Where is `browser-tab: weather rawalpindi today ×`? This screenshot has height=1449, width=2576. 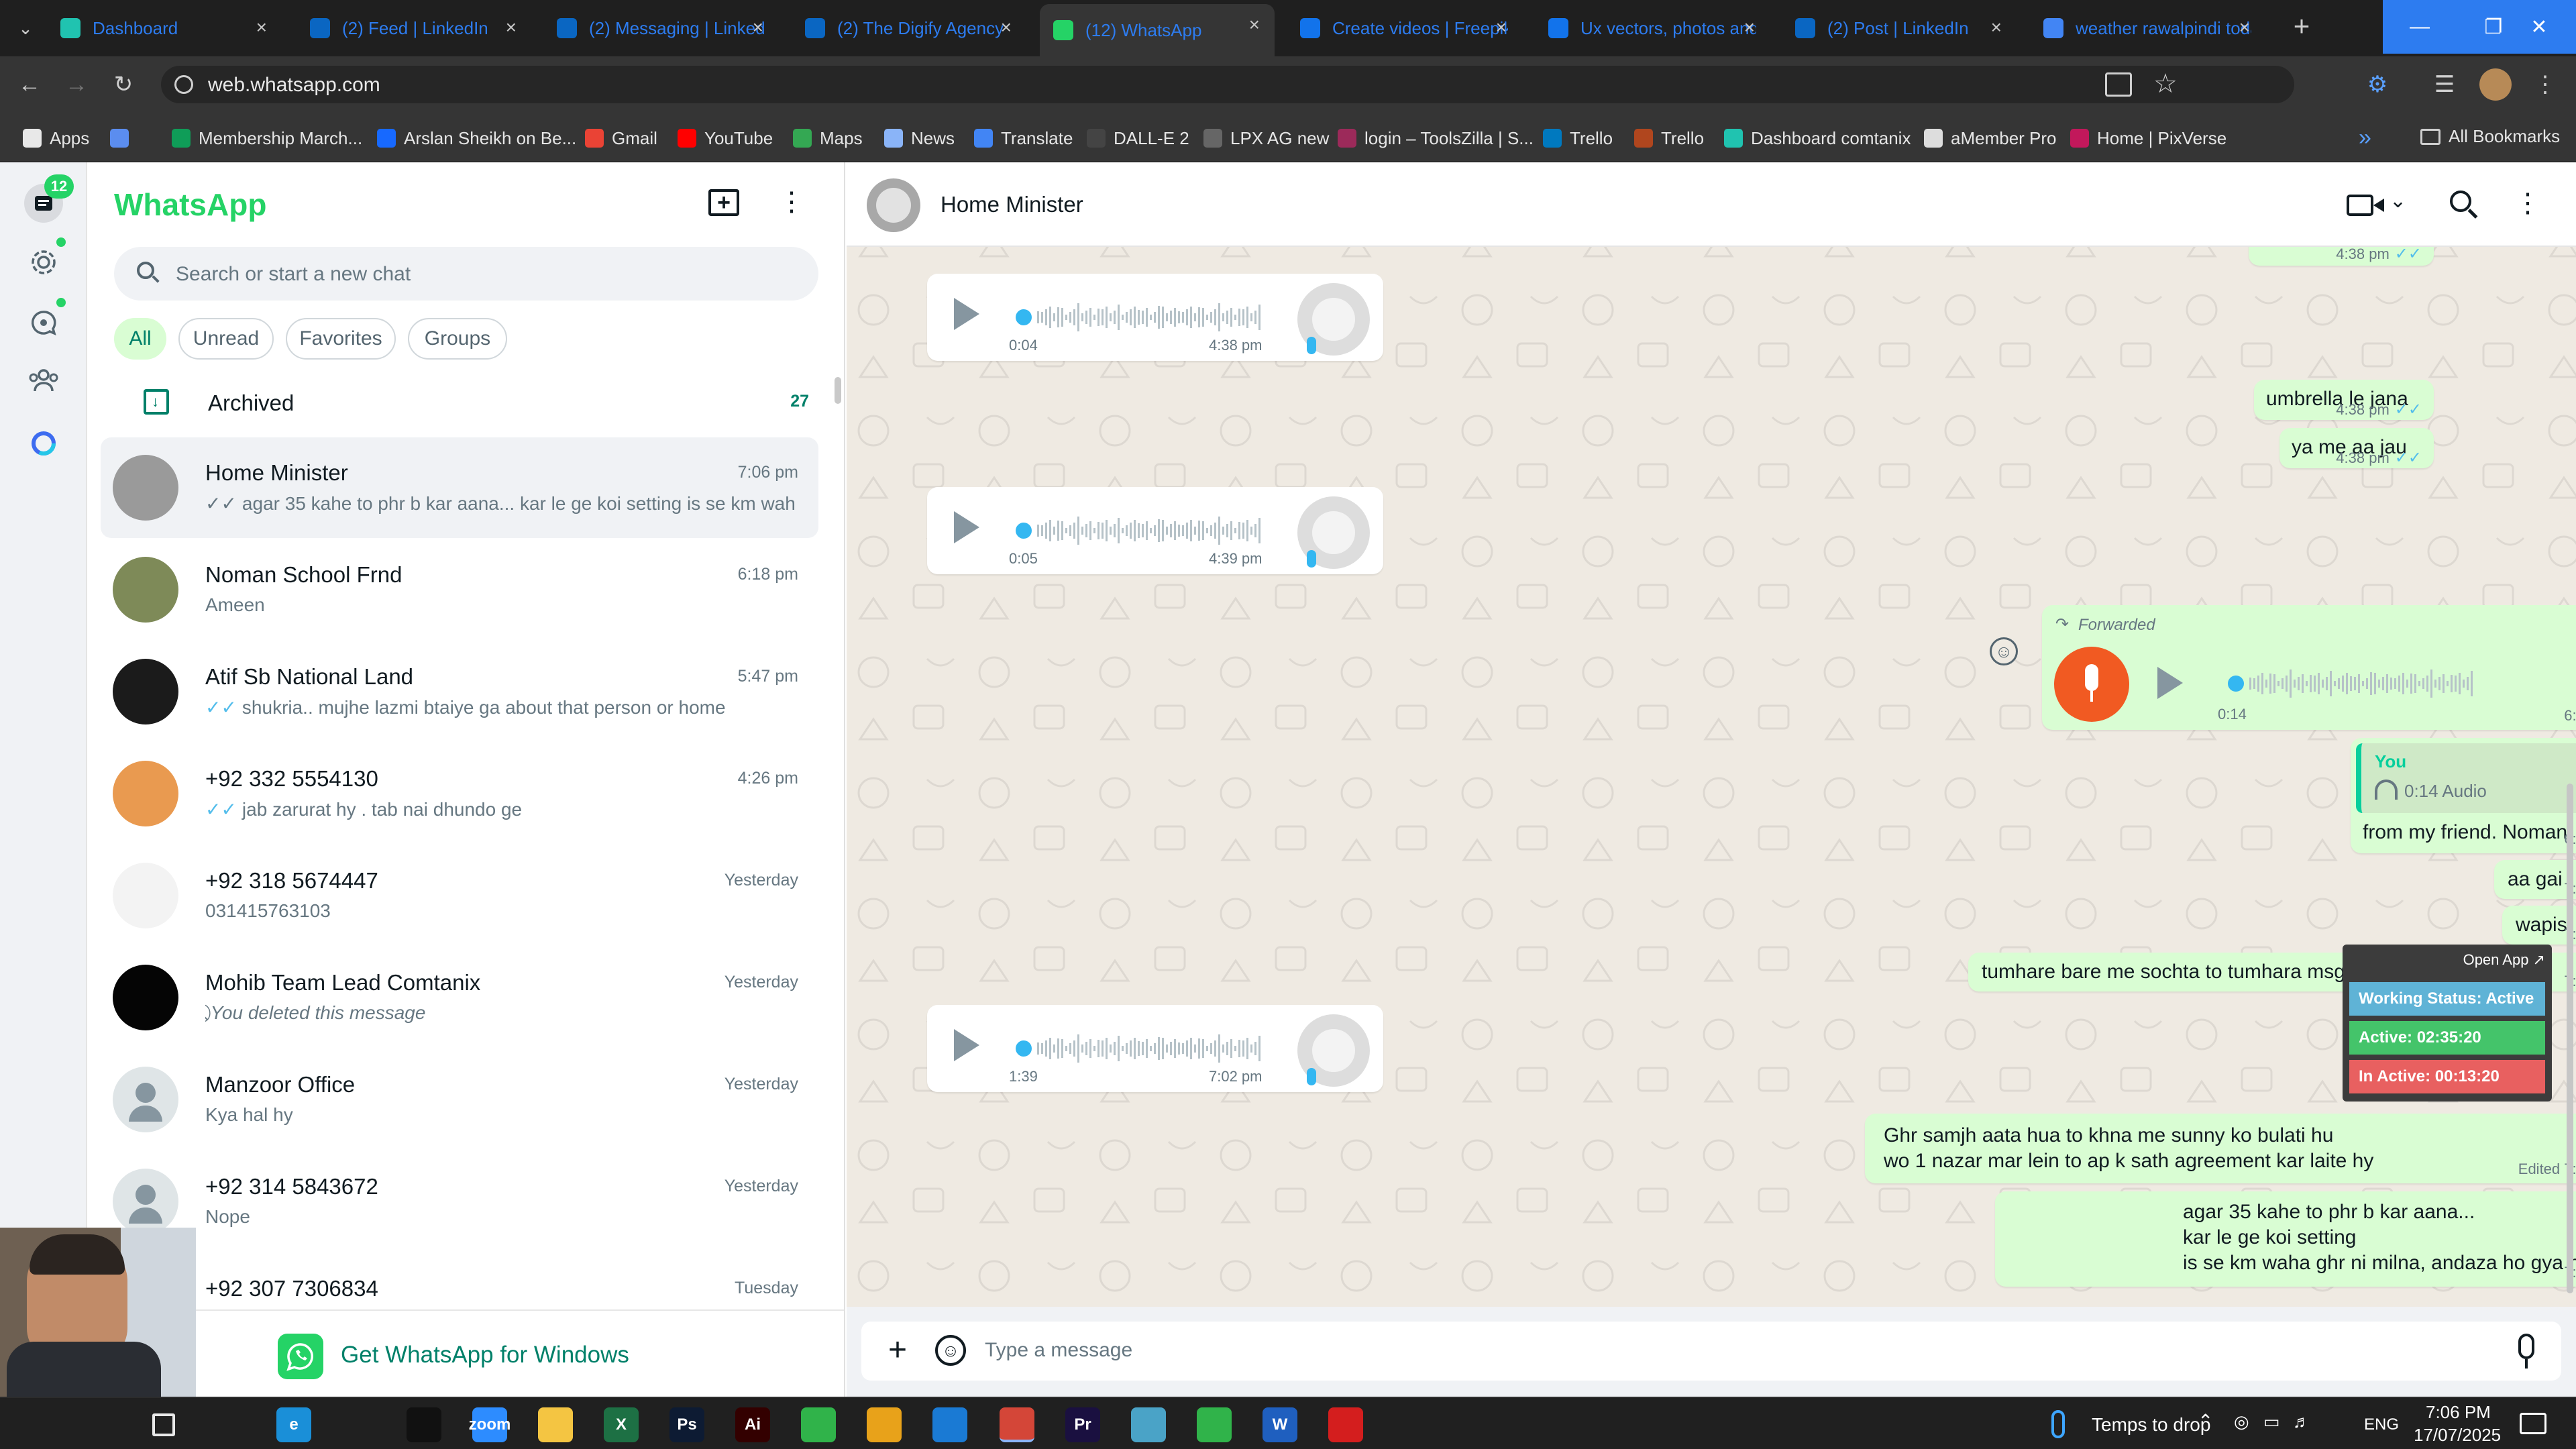 browser-tab: weather rawalpindi today × is located at coordinates (2147, 28).